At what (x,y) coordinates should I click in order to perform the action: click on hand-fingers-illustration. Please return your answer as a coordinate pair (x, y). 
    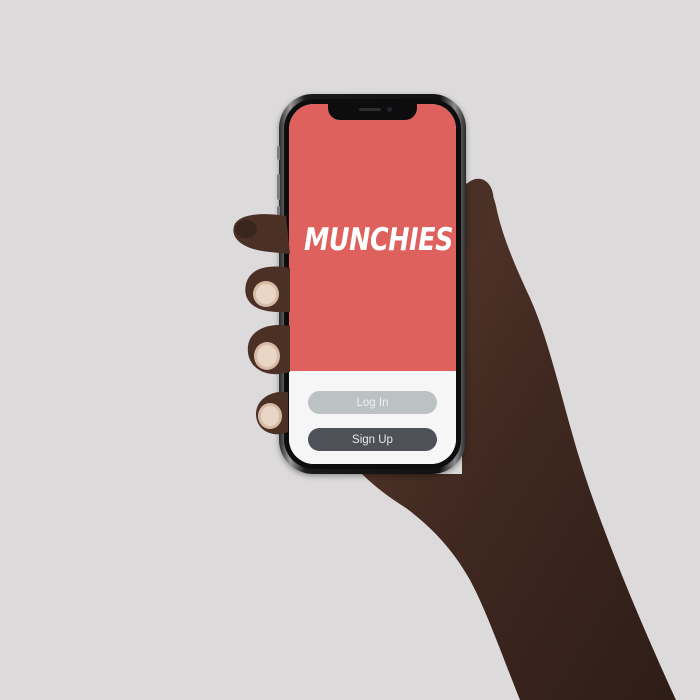
    Looking at the image, I should click on (261, 324).